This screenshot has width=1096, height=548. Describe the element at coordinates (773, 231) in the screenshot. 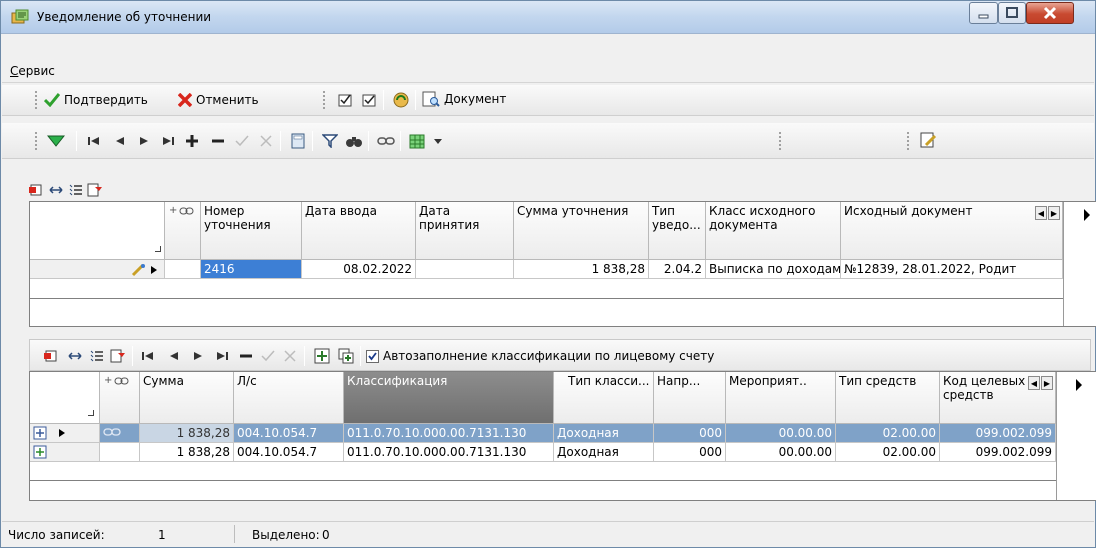

I see `col-header: Класс исходного документа` at that location.